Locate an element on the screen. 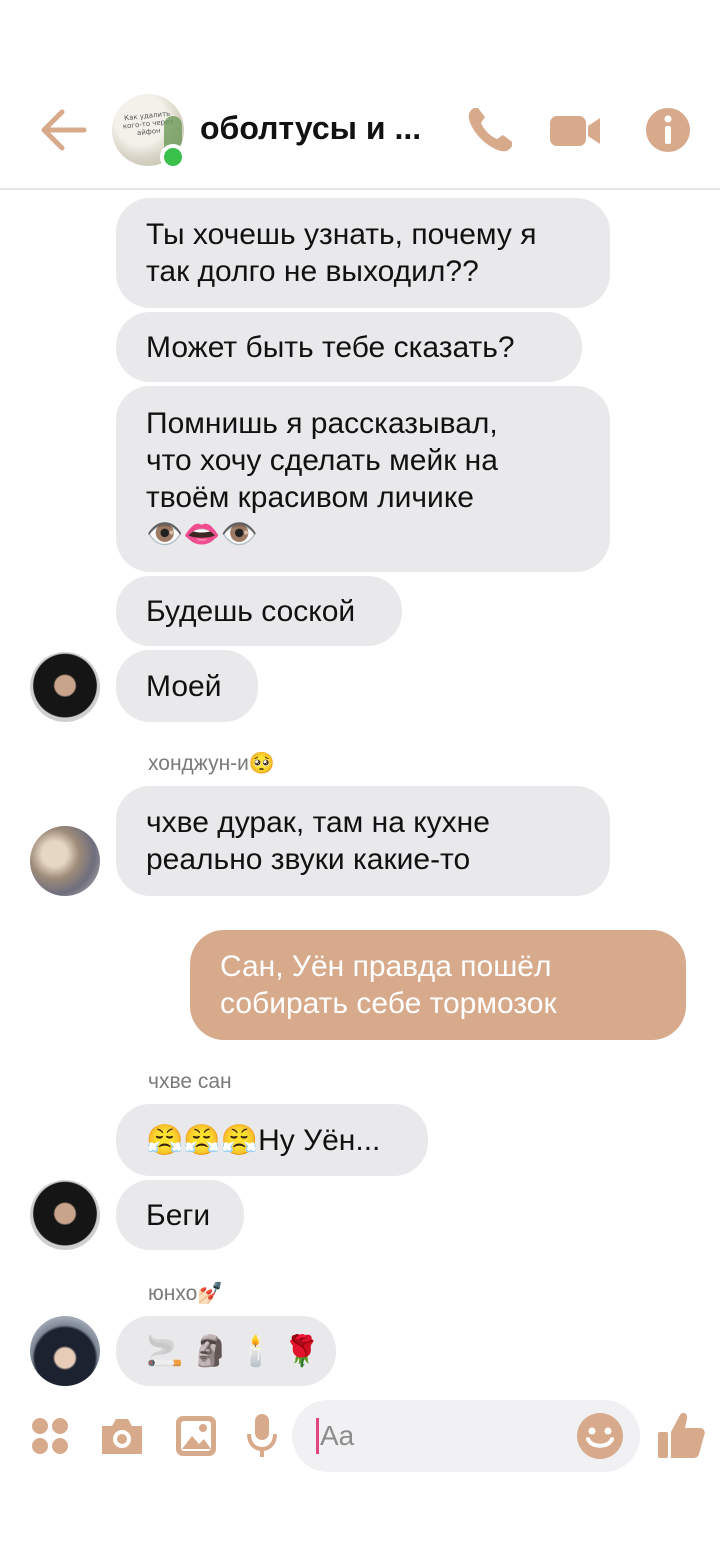 The height and width of the screenshot is (1560, 720). text-caret is located at coordinates (317, 1436).